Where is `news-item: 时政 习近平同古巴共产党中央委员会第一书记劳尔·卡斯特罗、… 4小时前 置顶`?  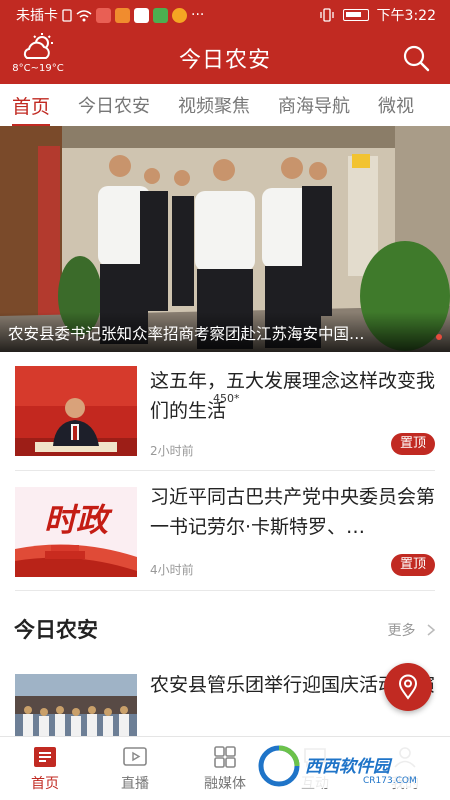 news-item: 时政 习近平同古巴共产党中央委员会第一书记劳尔·卡斯特罗、… 4小时前 置顶 is located at coordinates (225, 523).